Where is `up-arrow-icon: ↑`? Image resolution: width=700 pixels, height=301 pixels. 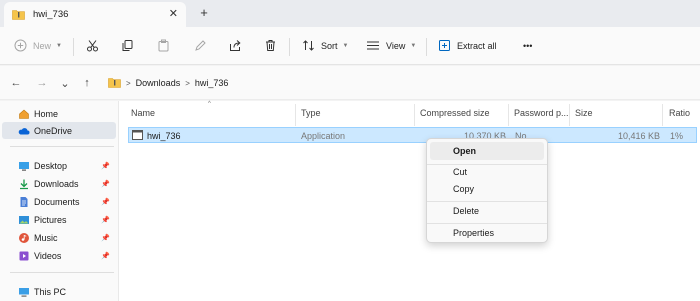 up-arrow-icon: ↑ is located at coordinates (87, 83).